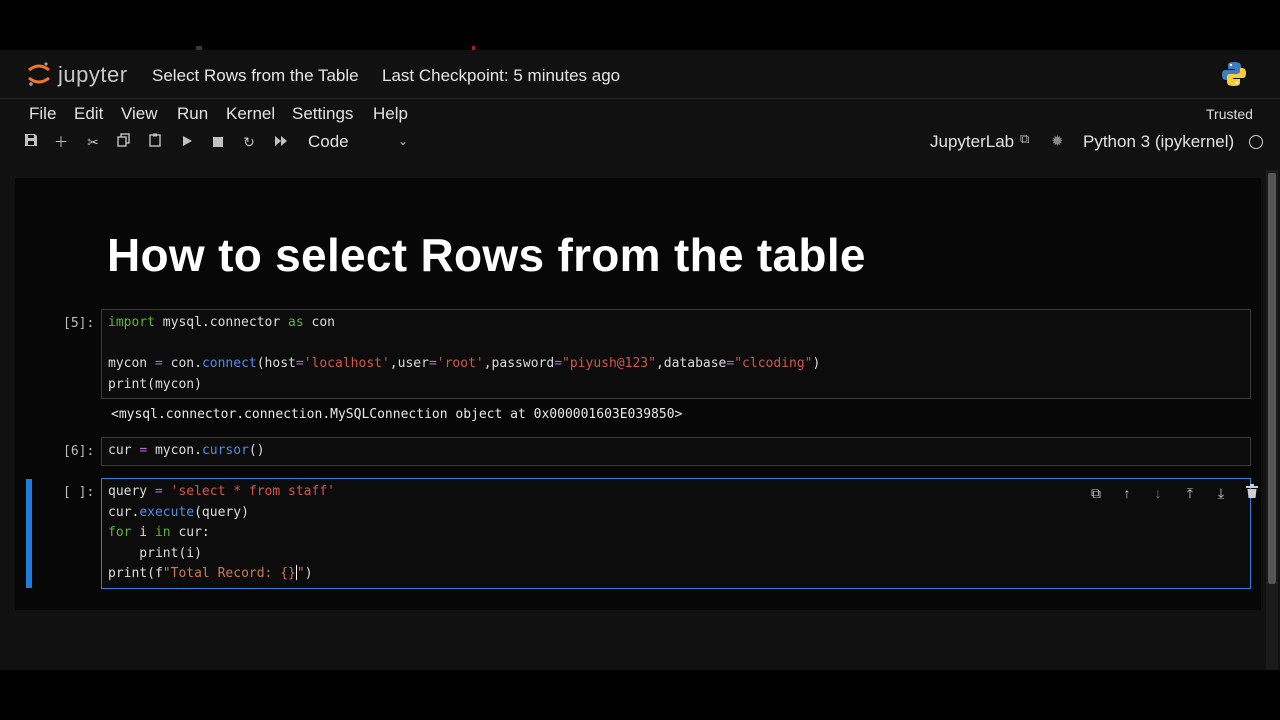 This screenshot has width=1280, height=720. Describe the element at coordinates (186, 451) in the screenshot. I see `code-editor: cur = mycon.cursor()` at that location.